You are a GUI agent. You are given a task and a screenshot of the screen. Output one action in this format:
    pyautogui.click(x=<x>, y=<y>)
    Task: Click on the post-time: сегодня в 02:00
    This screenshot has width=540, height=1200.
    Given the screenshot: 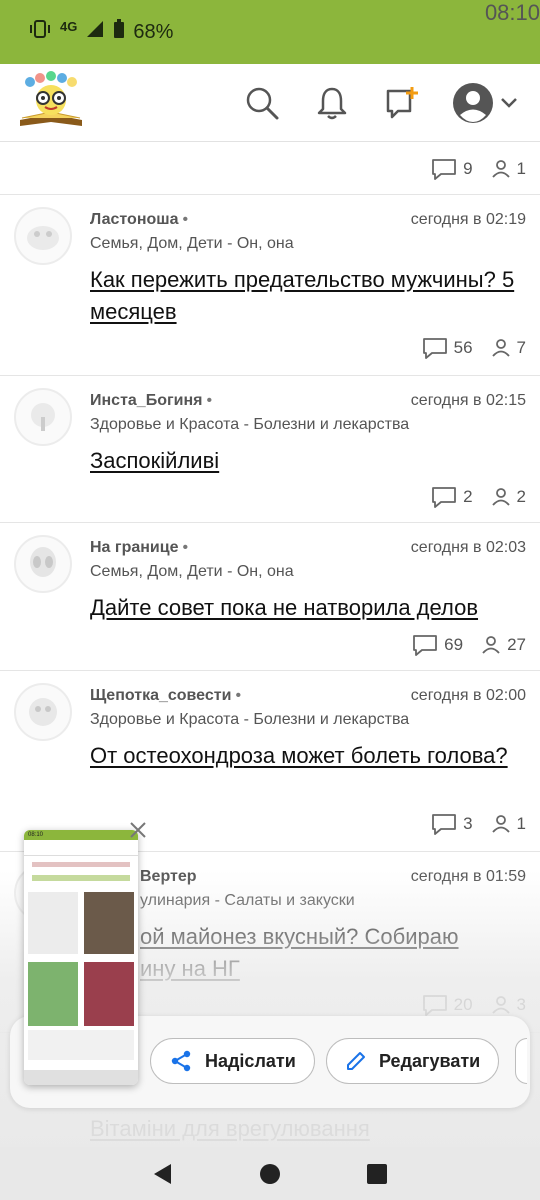 What is the action you would take?
    pyautogui.click(x=468, y=695)
    